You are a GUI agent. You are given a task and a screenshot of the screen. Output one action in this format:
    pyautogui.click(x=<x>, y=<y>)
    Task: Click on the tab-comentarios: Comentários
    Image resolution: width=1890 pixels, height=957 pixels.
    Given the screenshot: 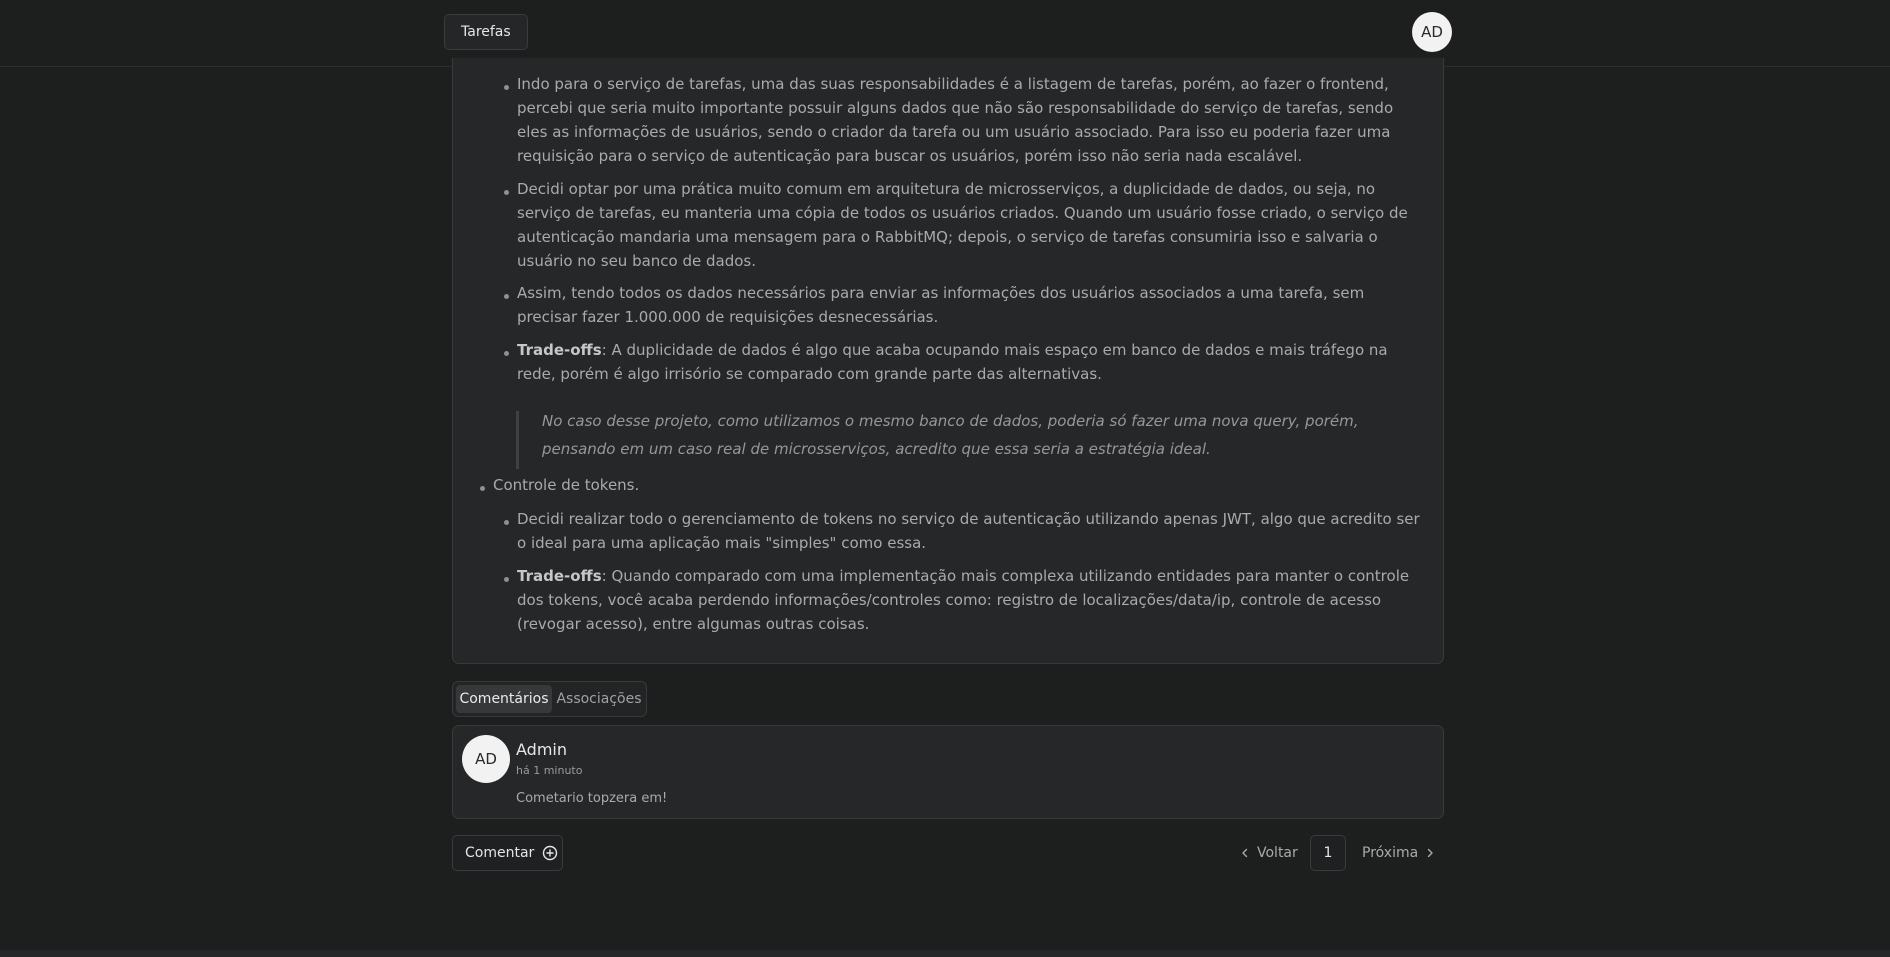 What is the action you would take?
    pyautogui.click(x=504, y=699)
    